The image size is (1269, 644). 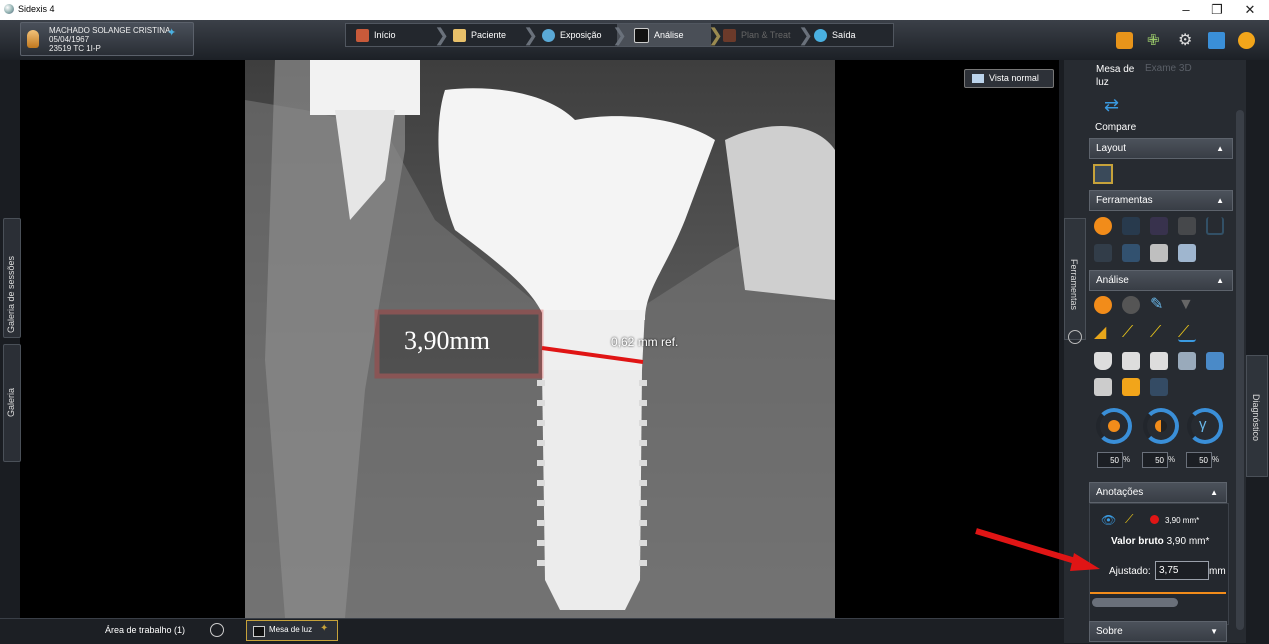 What do you see at coordinates (1246, 40) in the screenshot?
I see `help-icon` at bounding box center [1246, 40].